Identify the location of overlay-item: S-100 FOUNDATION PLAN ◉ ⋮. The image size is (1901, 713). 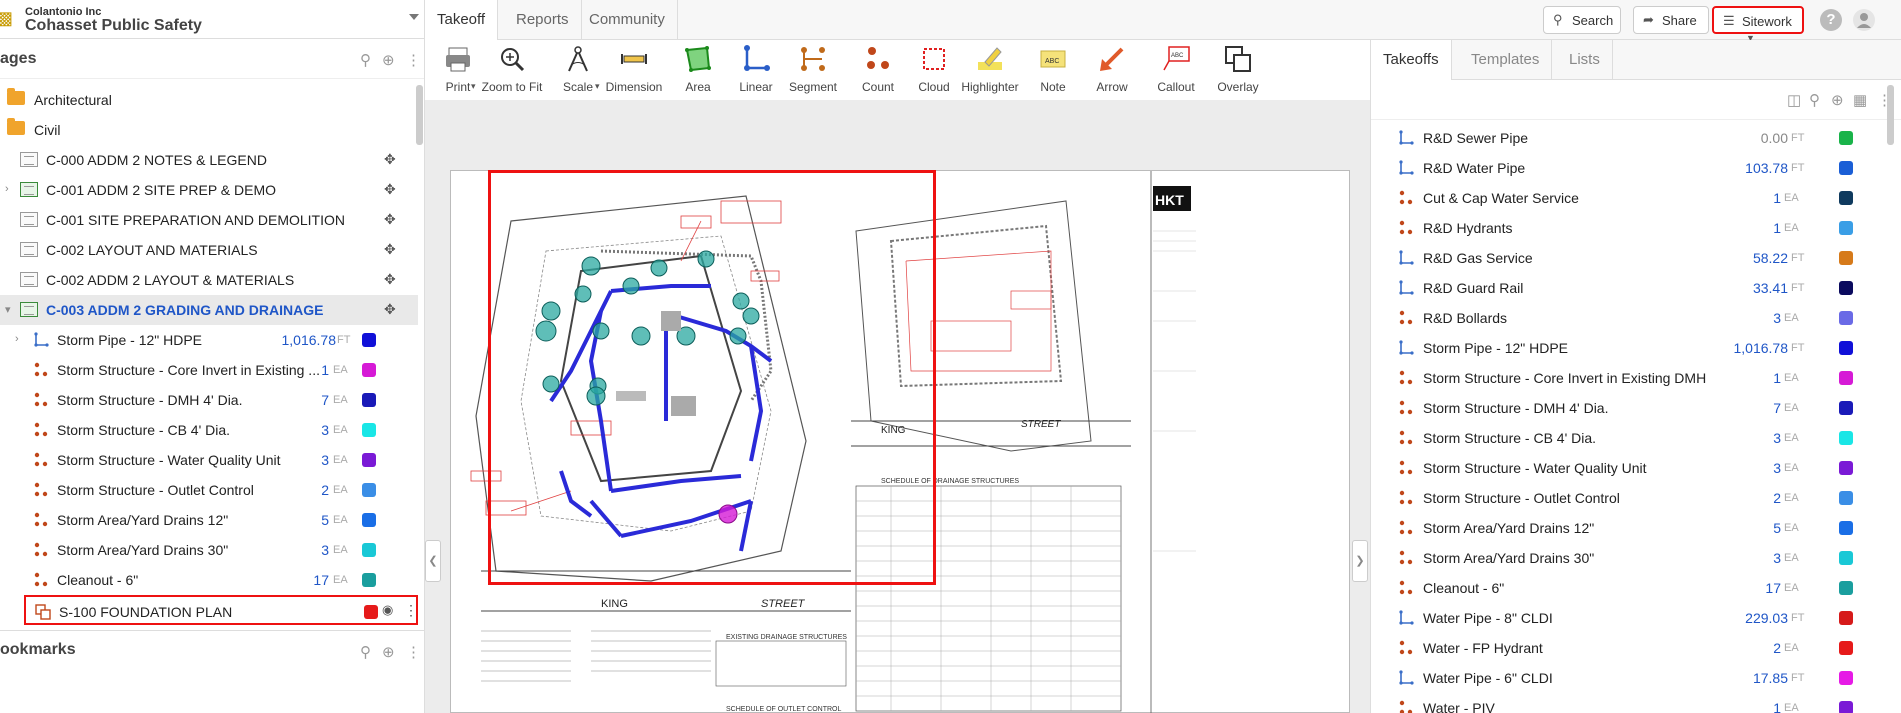
(221, 610).